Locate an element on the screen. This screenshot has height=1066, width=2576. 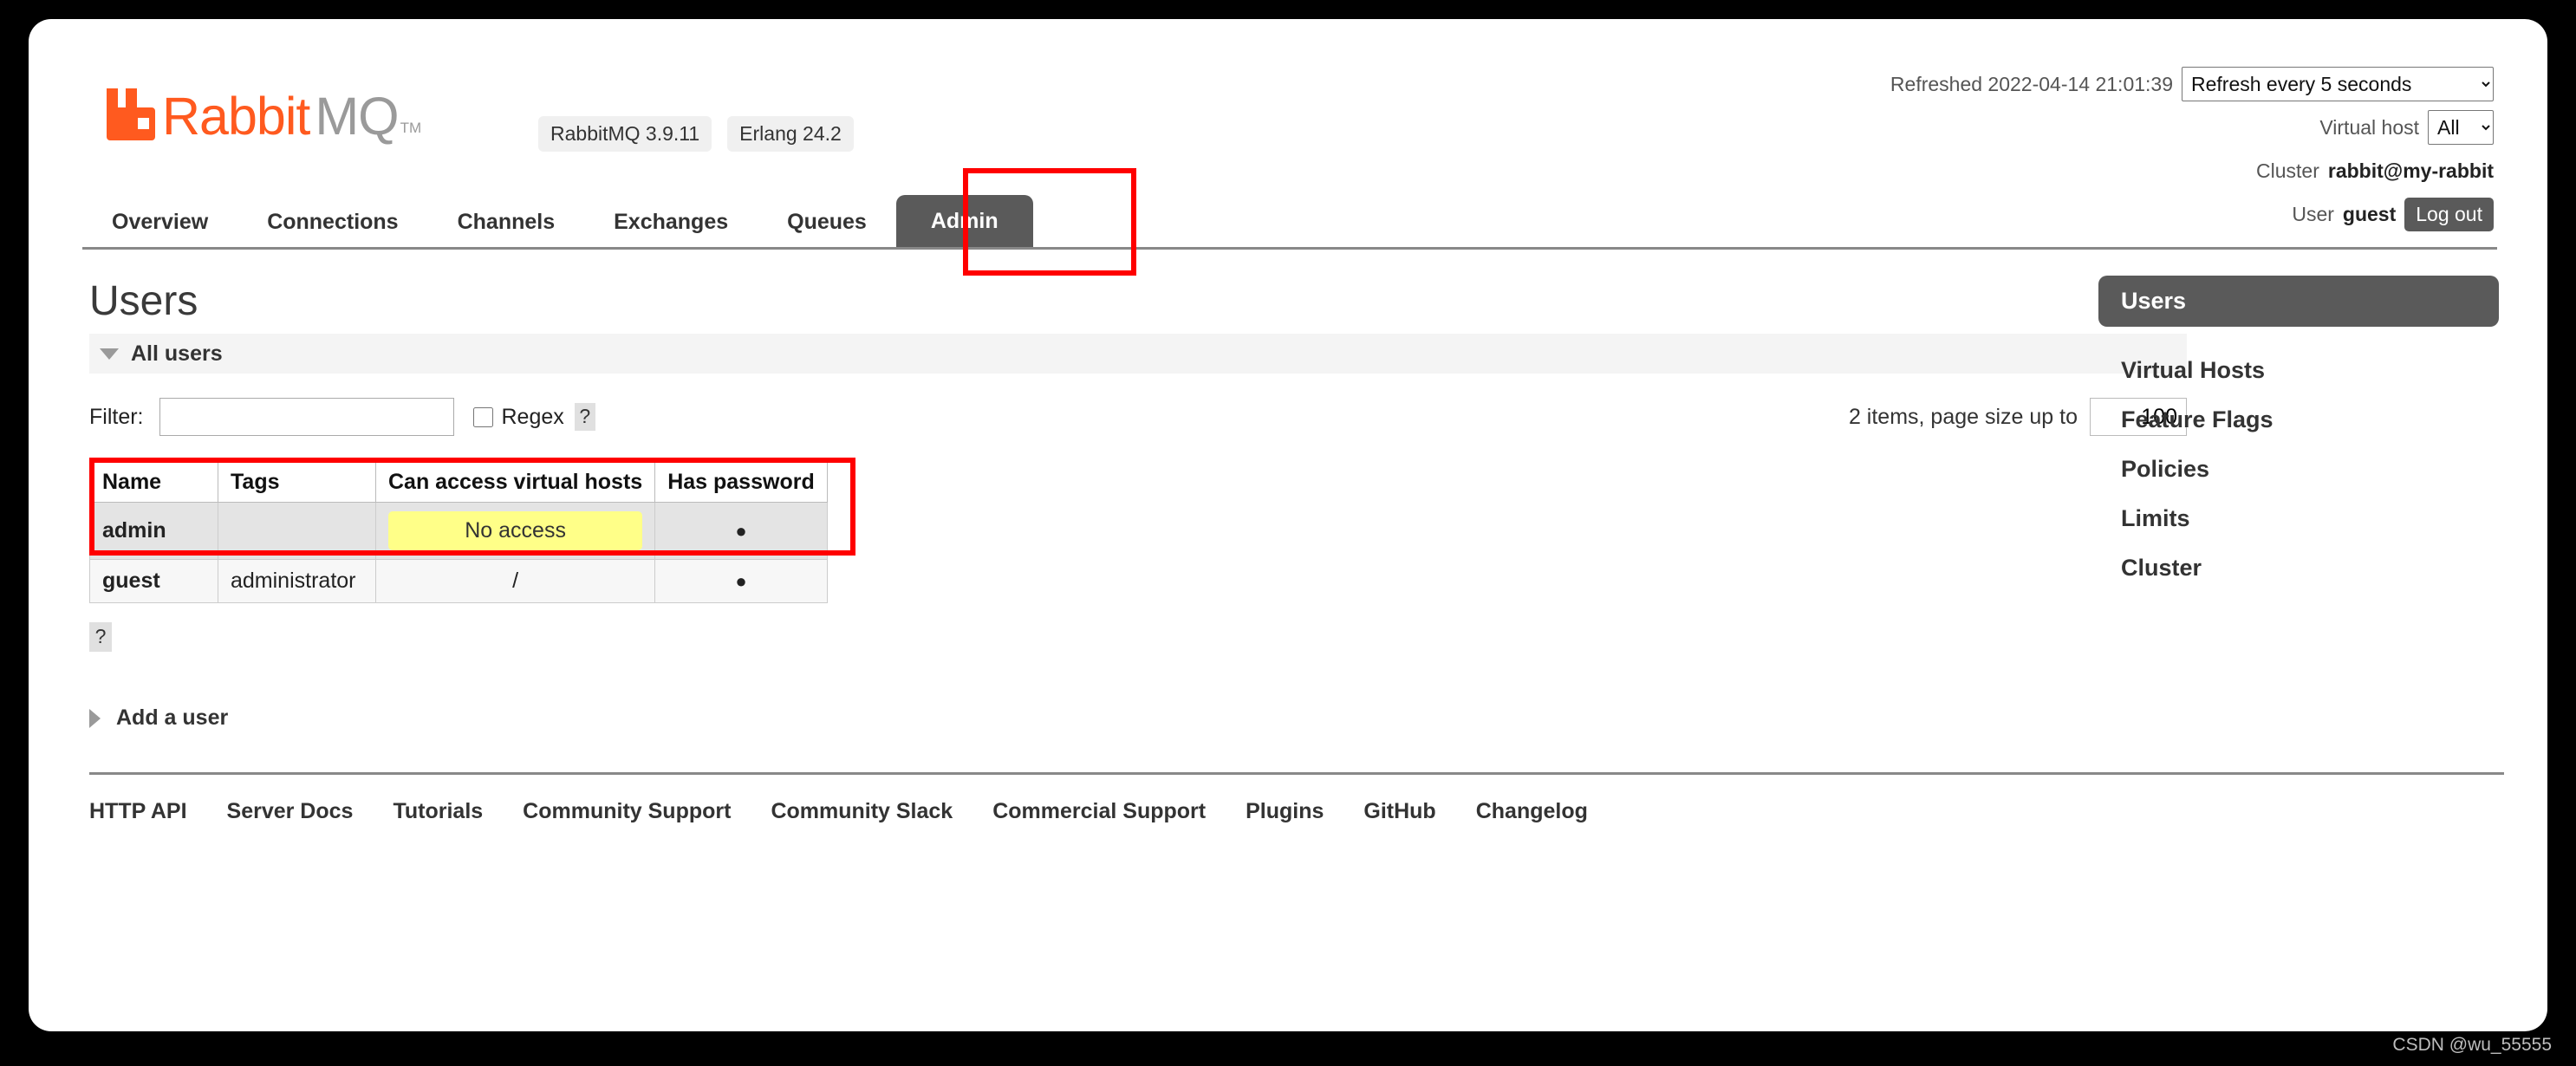
badge-erlang-version: Erlang 24.2 is located at coordinates (790, 134).